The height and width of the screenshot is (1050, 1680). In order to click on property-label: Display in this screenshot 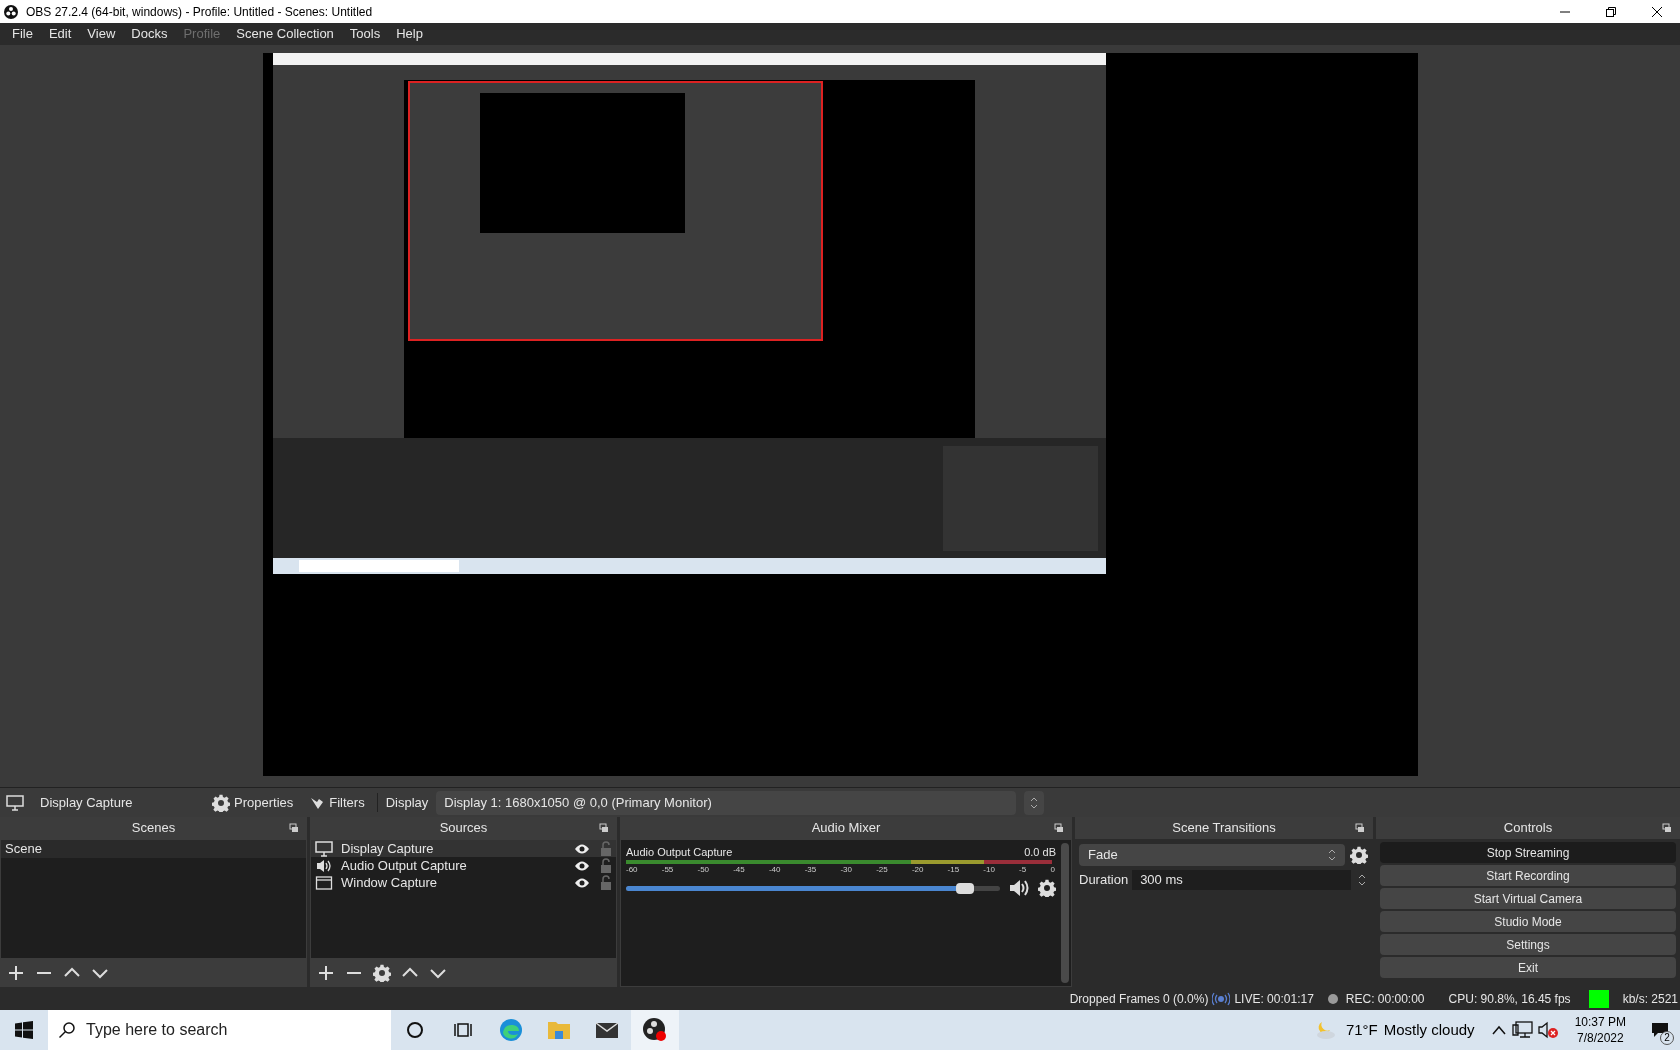, I will do `click(402, 802)`.